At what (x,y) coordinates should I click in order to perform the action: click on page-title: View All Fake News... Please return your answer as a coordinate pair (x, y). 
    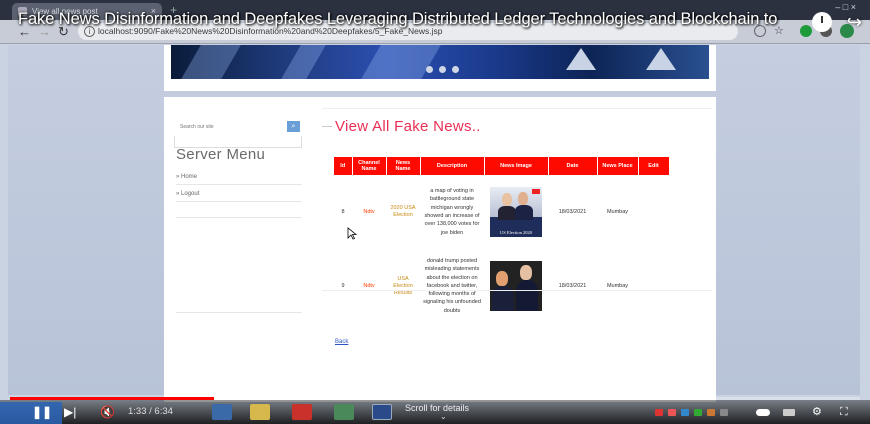
    Looking at the image, I should click on (408, 126).